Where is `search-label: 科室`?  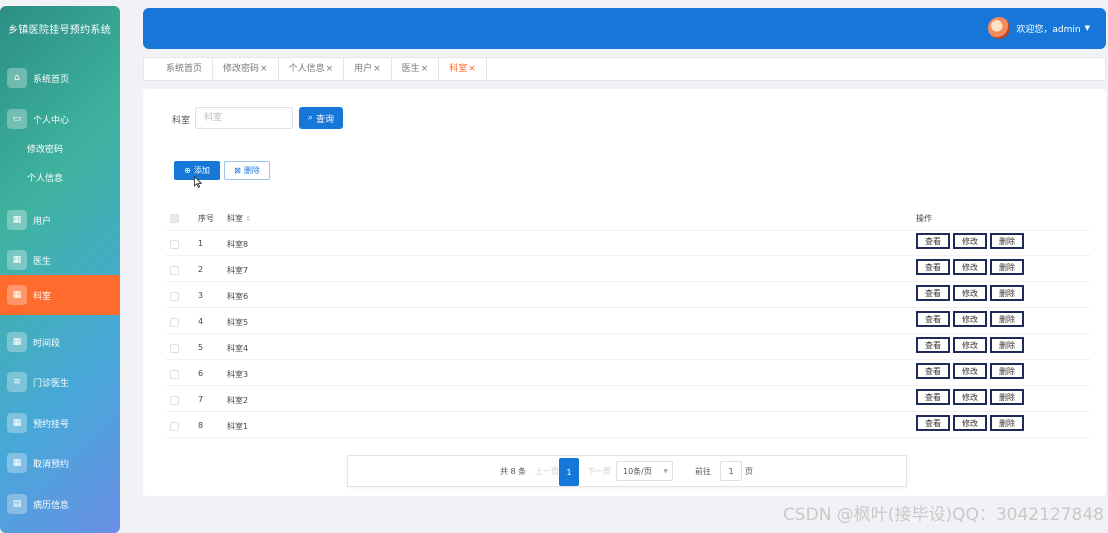 search-label: 科室 is located at coordinates (181, 121).